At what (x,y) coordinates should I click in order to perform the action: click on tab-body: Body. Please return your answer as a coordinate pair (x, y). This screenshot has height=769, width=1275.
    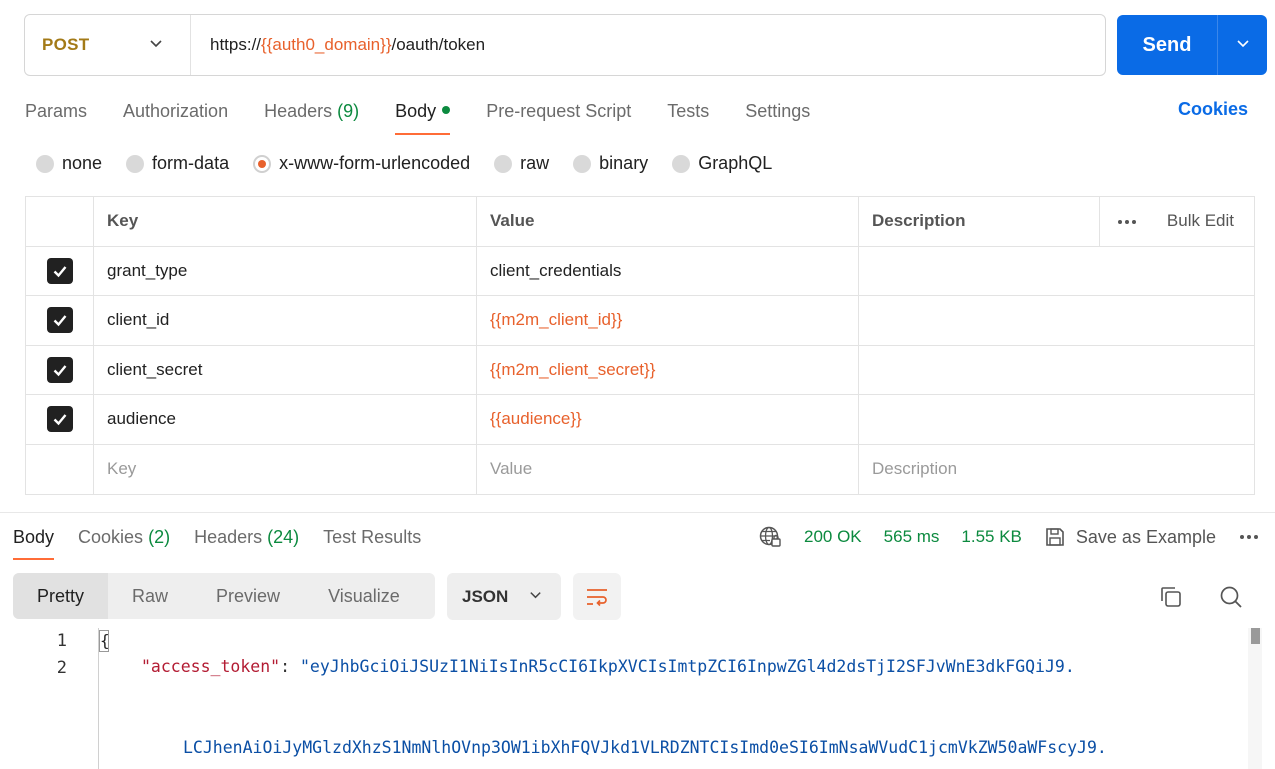
    Looking at the image, I should click on (423, 116).